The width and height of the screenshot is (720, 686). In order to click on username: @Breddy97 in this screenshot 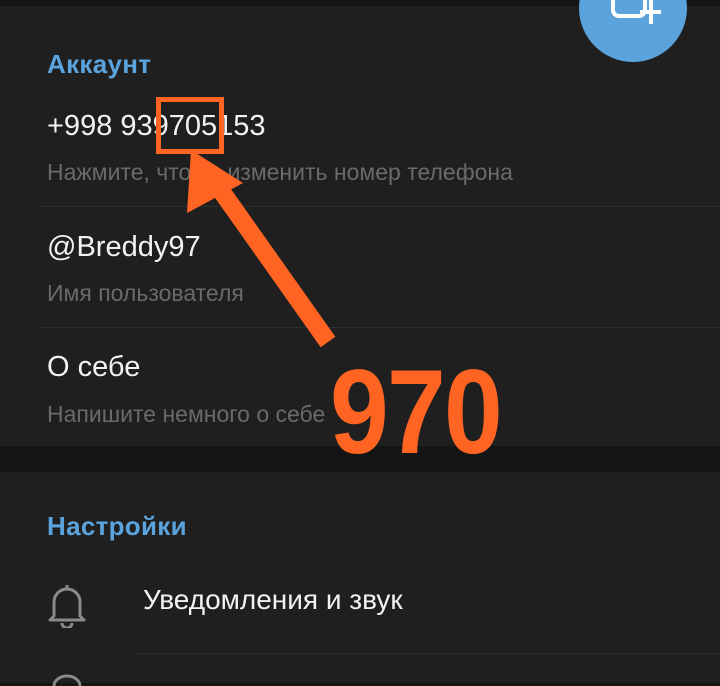, I will do `click(124, 247)`.